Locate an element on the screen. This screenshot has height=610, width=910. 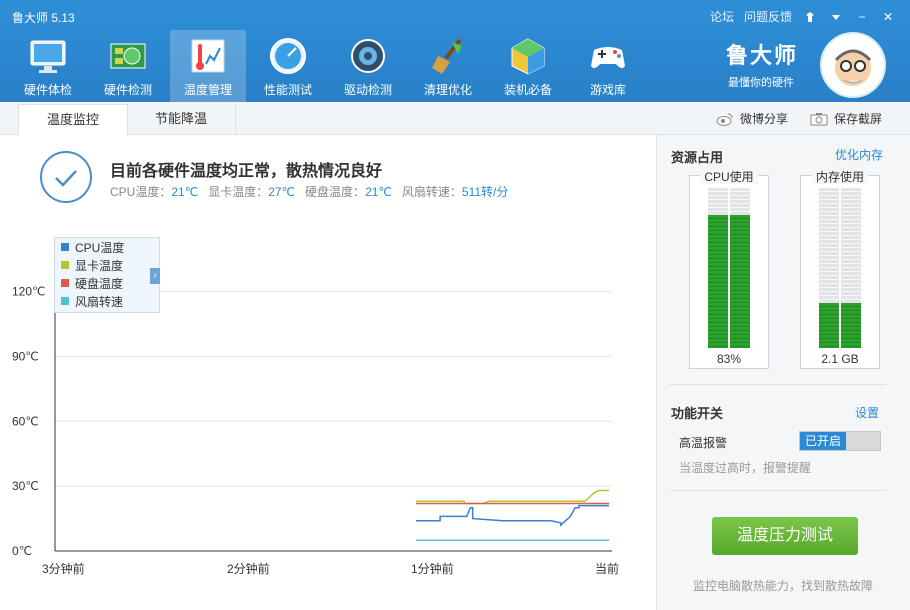
cpu-usage-label: CPU使用 is located at coordinates (729, 177).